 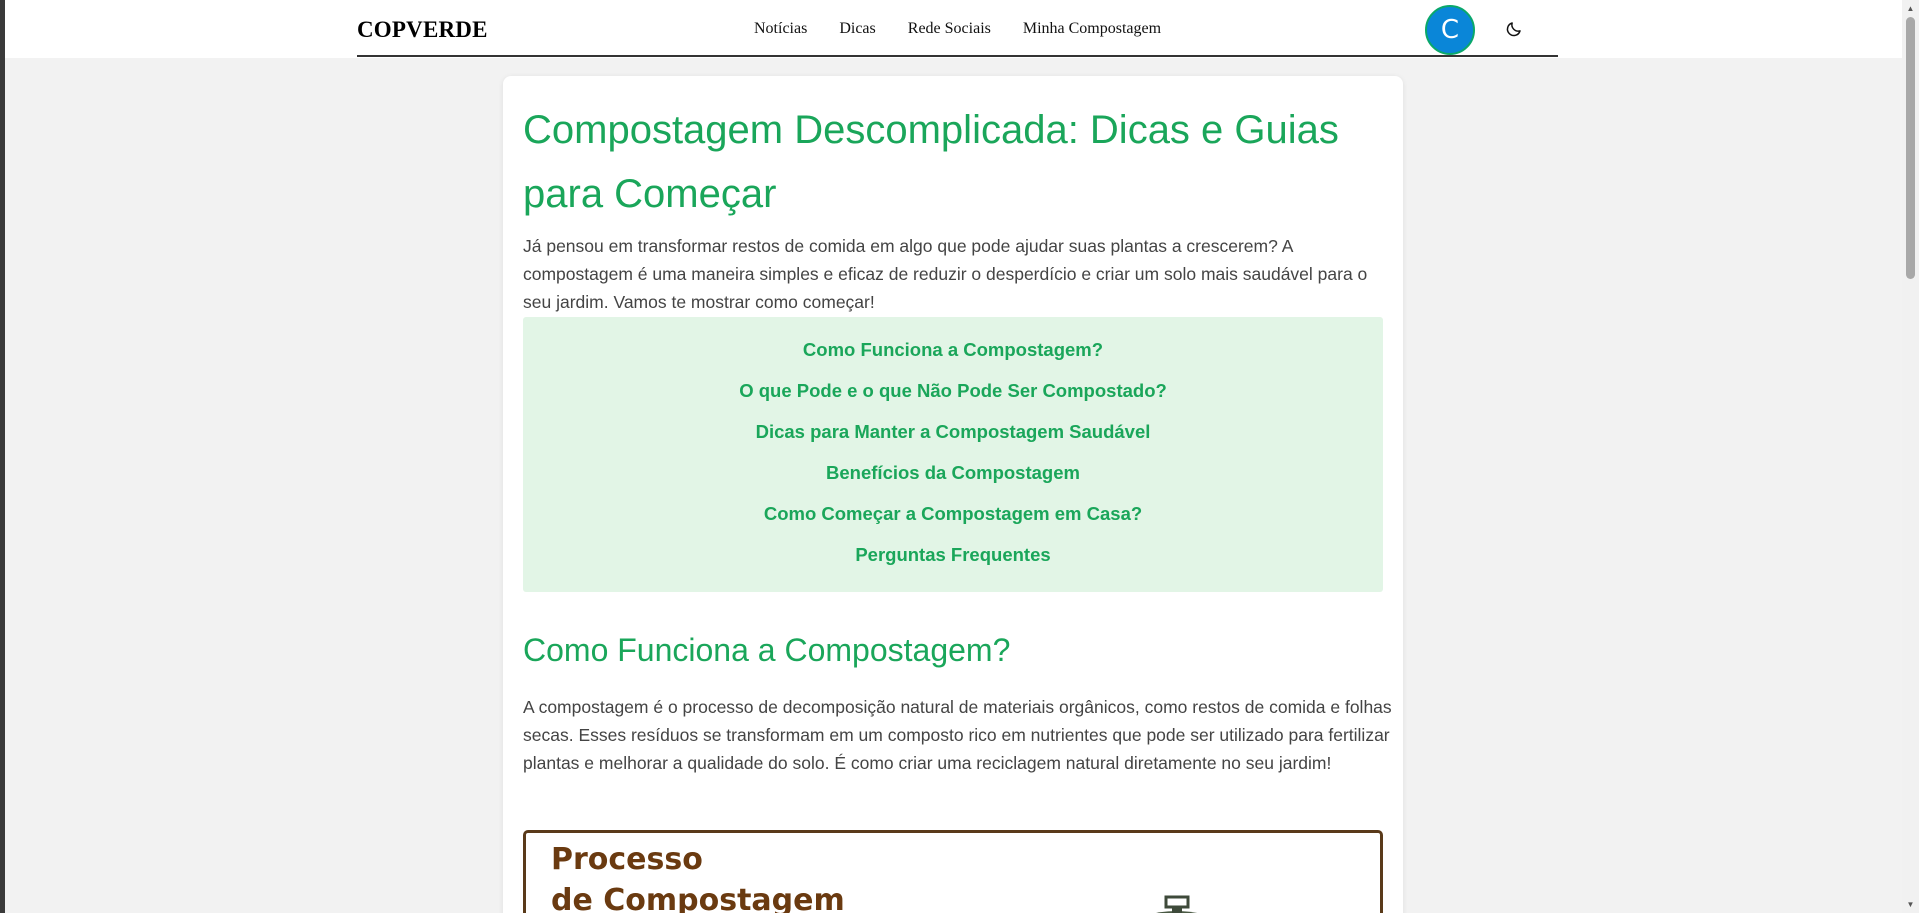 What do you see at coordinates (1910, 904) in the screenshot?
I see `scroll-down-arrow-icon: ▼` at bounding box center [1910, 904].